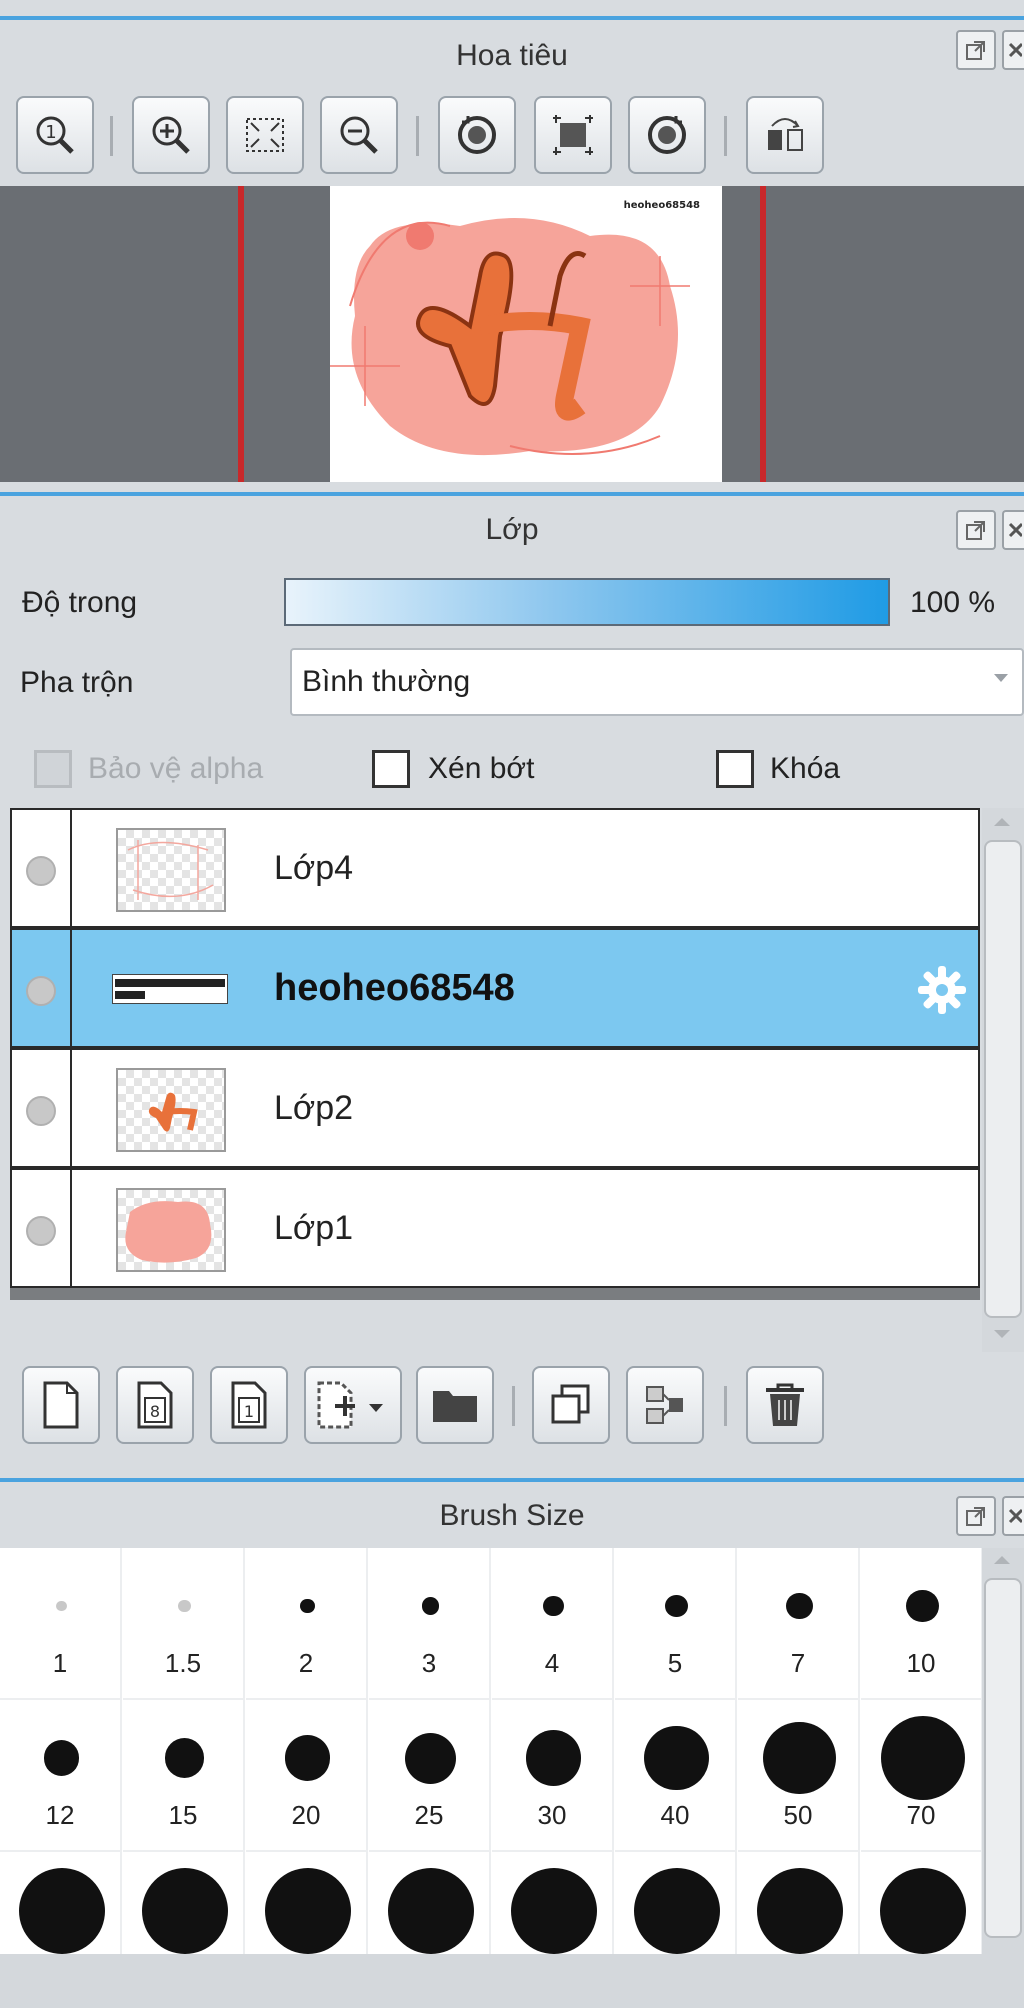 The image size is (1024, 2008). Describe the element at coordinates (942, 992) in the screenshot. I see `text-layer-gear-icon` at that location.